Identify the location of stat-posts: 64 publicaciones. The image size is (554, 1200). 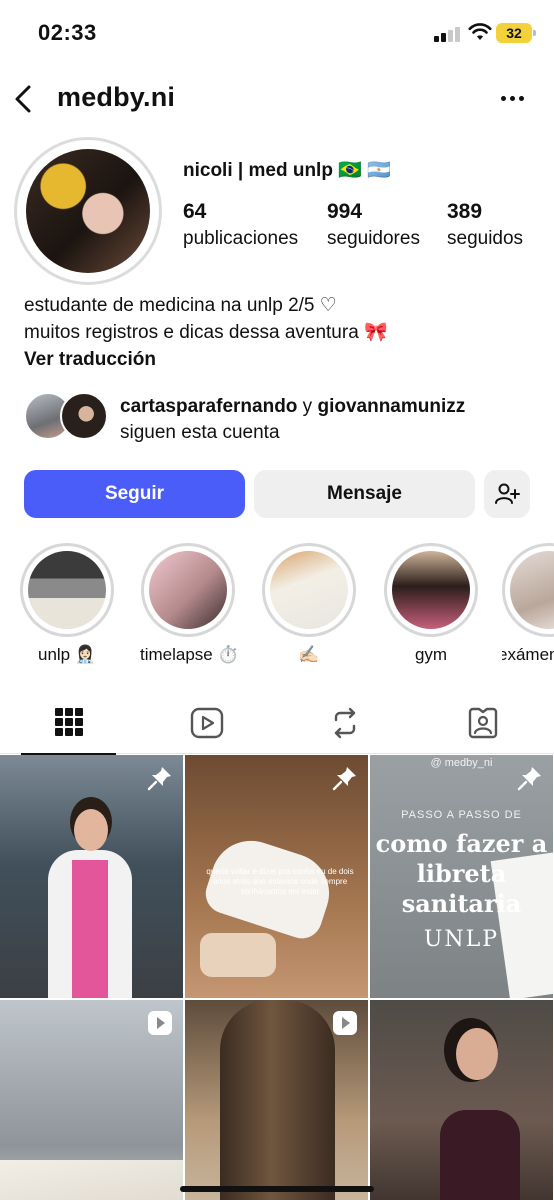
(240, 225).